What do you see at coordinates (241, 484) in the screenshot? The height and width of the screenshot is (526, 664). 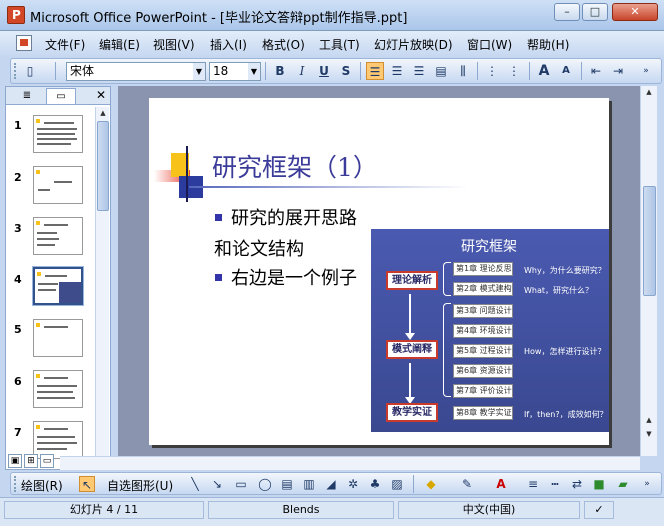 I see `rectangle-tool-icon: ▭` at bounding box center [241, 484].